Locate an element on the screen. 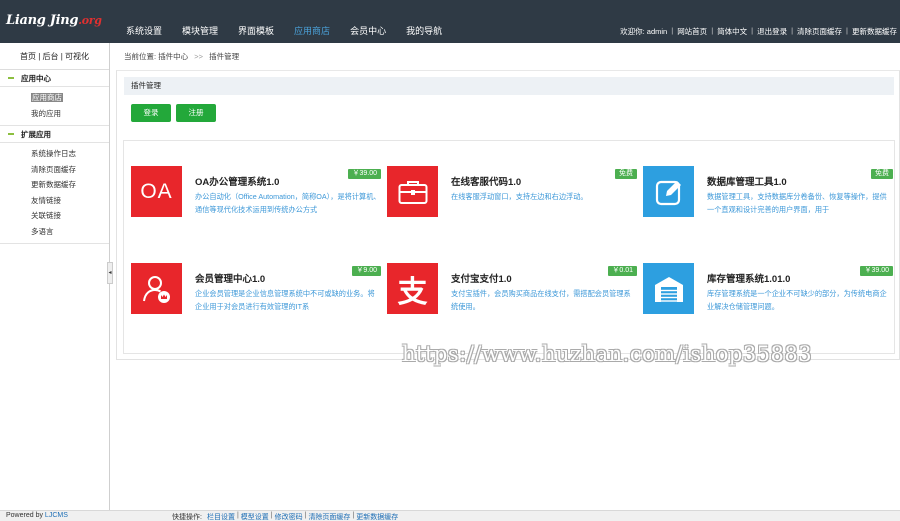  sidebar-item-clear-cache: 清除页面缓存 is located at coordinates (54, 170).